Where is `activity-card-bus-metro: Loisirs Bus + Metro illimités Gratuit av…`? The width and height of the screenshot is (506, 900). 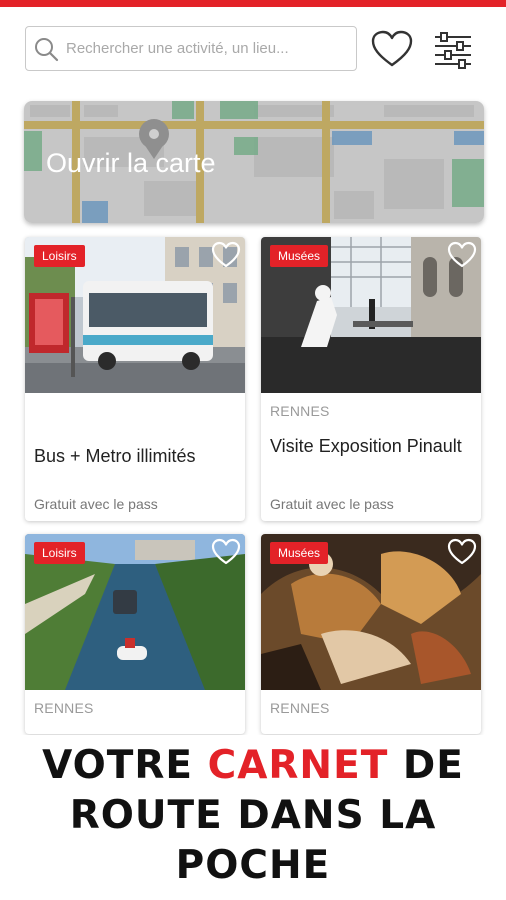
activity-card-bus-metro: Loisirs Bus + Metro illimités Gratuit av… is located at coordinates (135, 379).